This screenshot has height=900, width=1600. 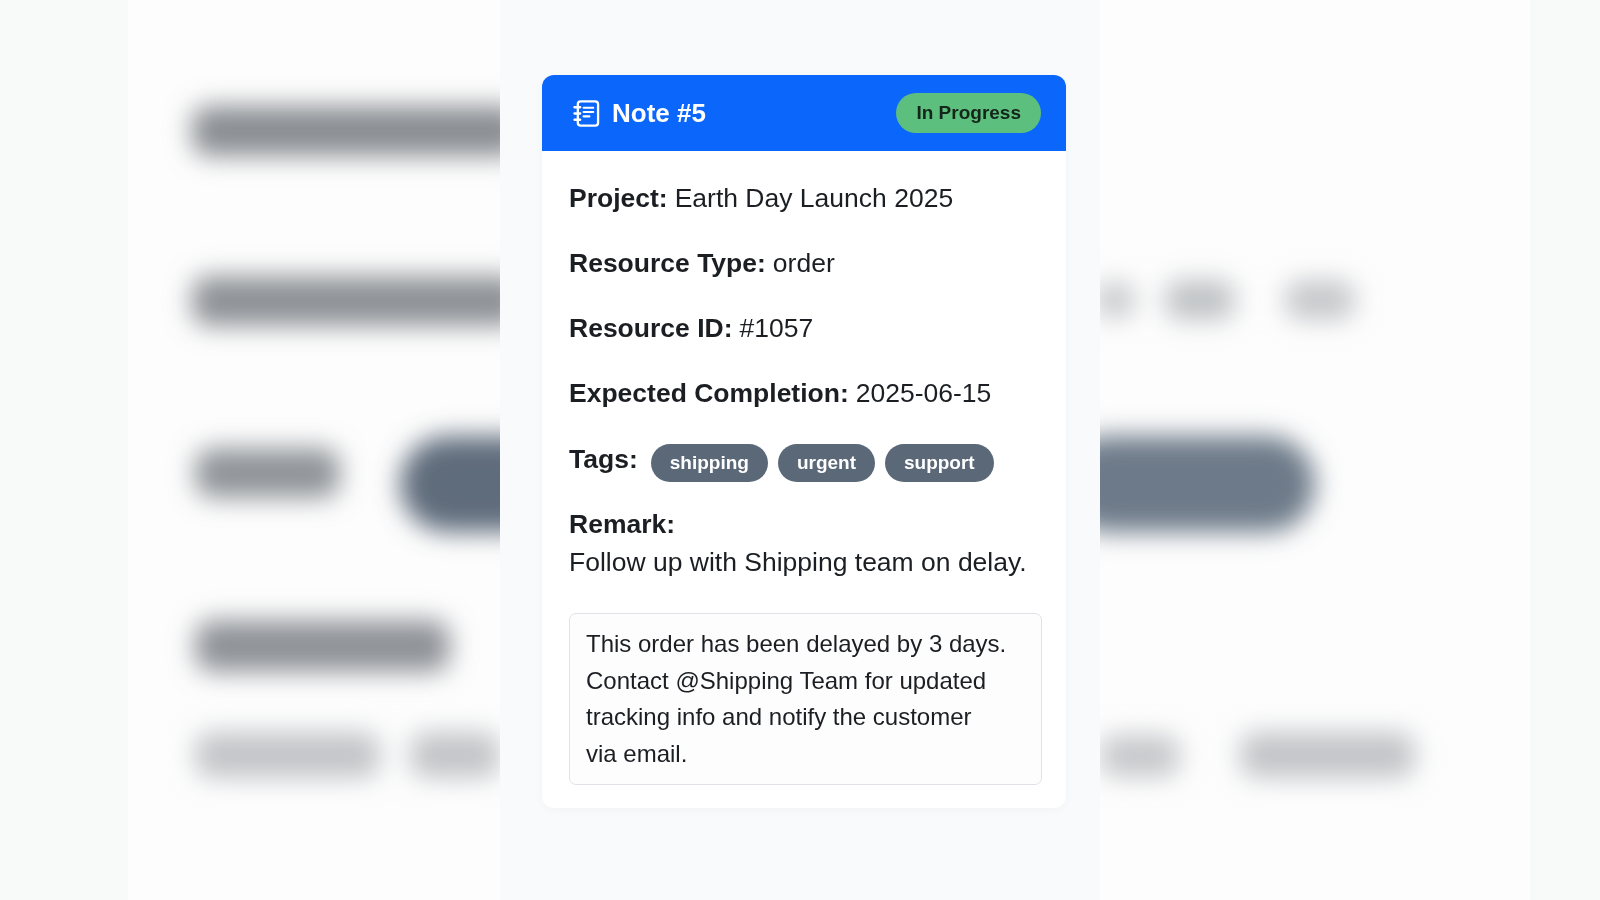 What do you see at coordinates (667, 263) in the screenshot?
I see `field-label: Resource Type:` at bounding box center [667, 263].